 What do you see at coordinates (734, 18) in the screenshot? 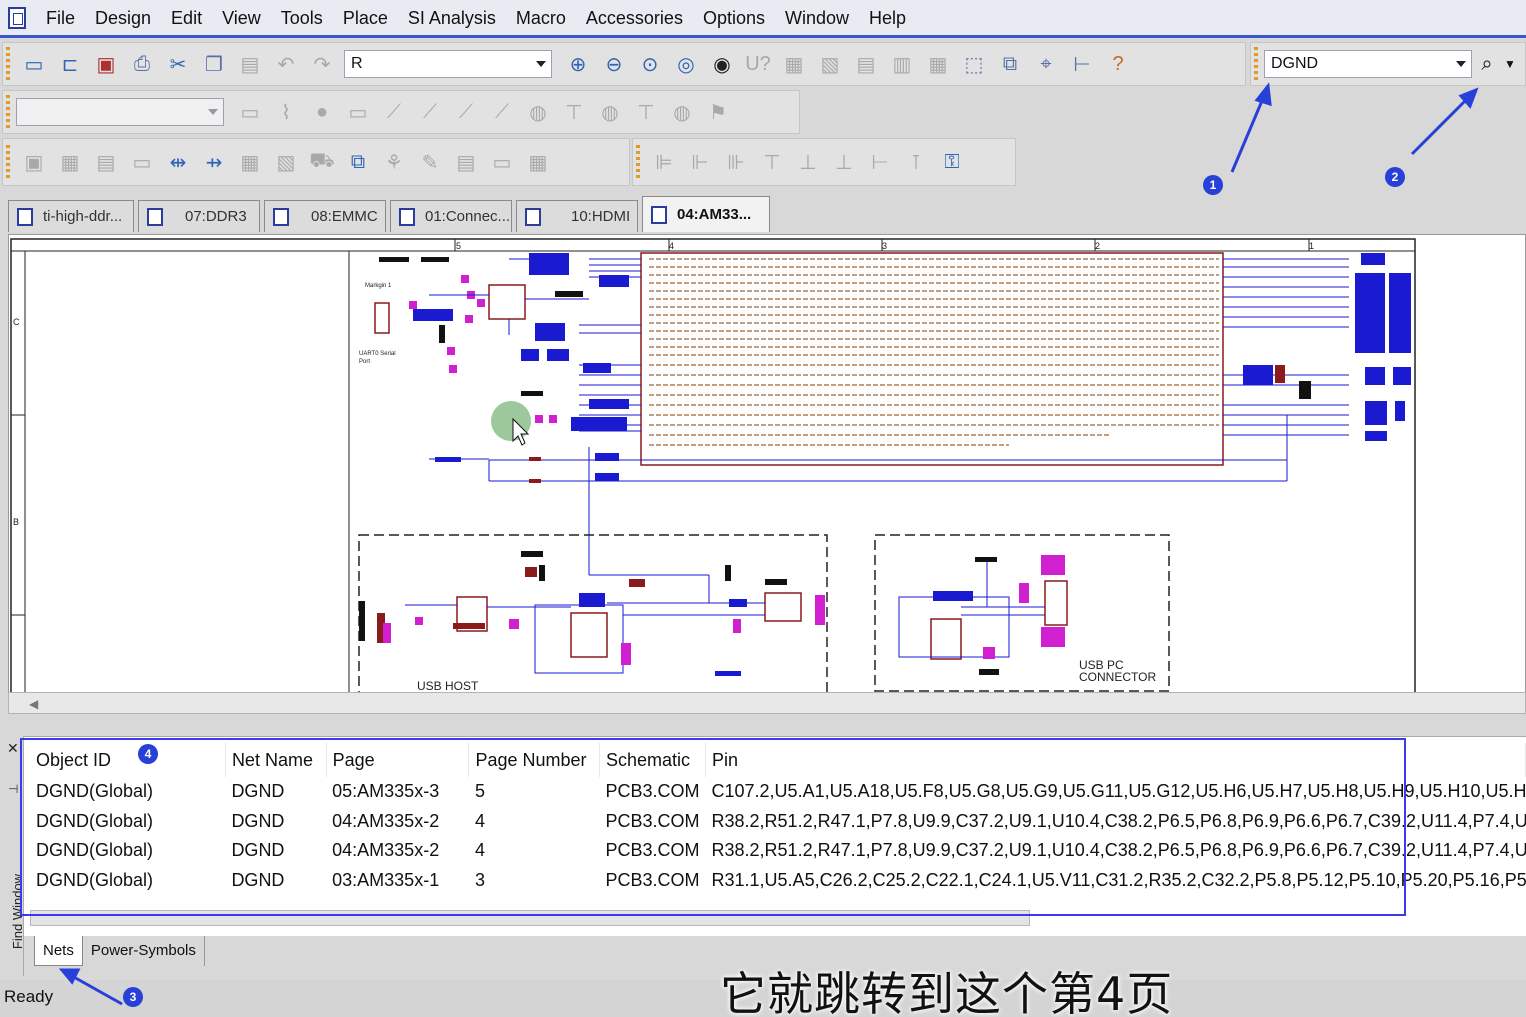
I see `menu-options: Options` at bounding box center [734, 18].